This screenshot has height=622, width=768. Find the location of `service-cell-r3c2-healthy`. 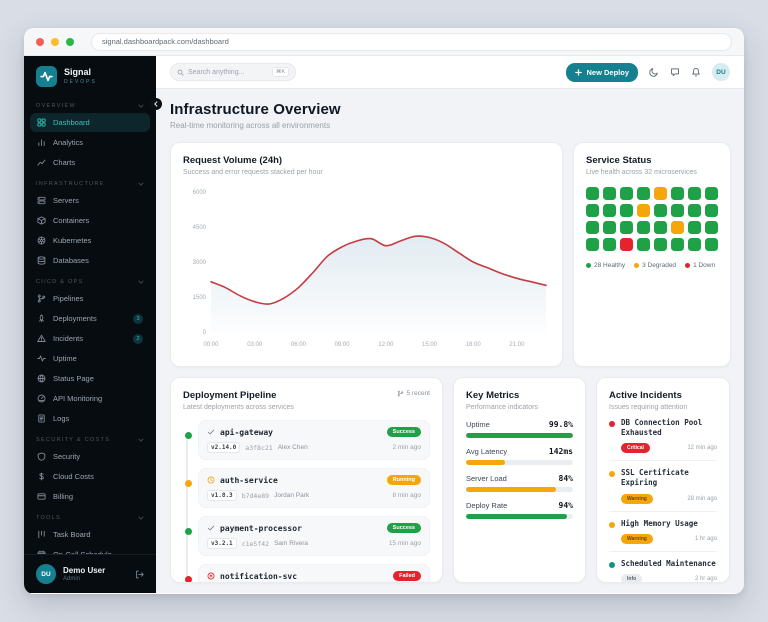

service-cell-r3c2-healthy is located at coordinates (609, 227).